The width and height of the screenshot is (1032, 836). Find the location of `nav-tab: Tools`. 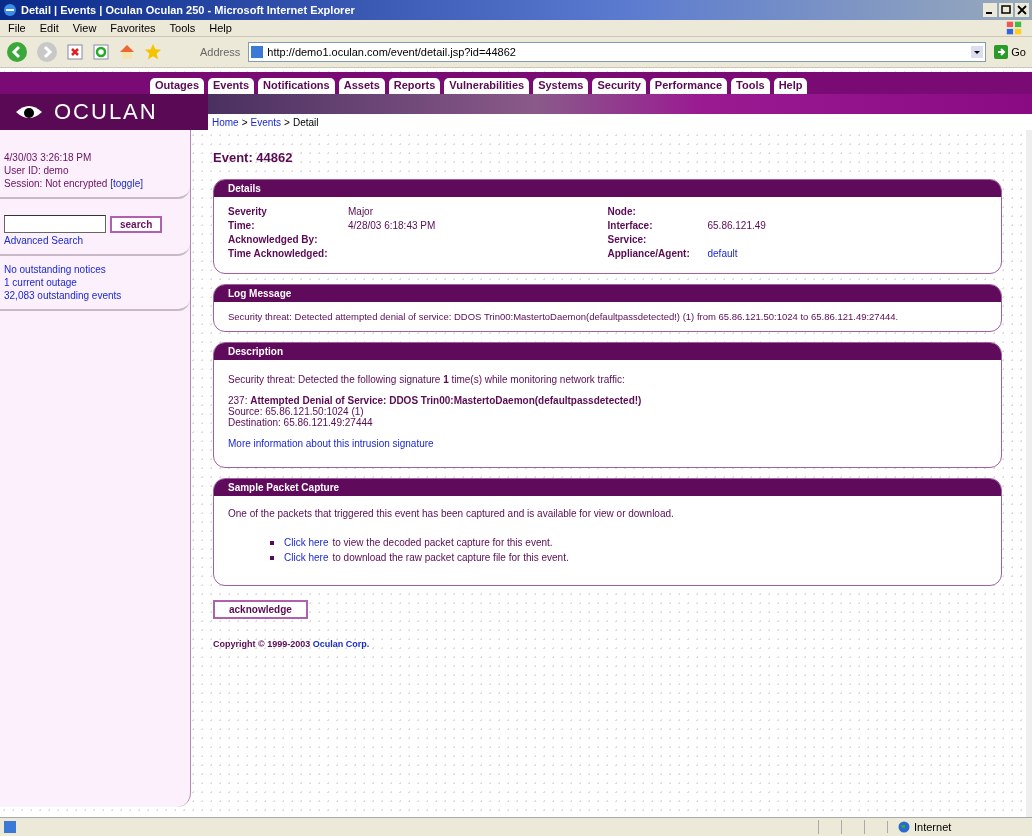

nav-tab: Tools is located at coordinates (750, 86).